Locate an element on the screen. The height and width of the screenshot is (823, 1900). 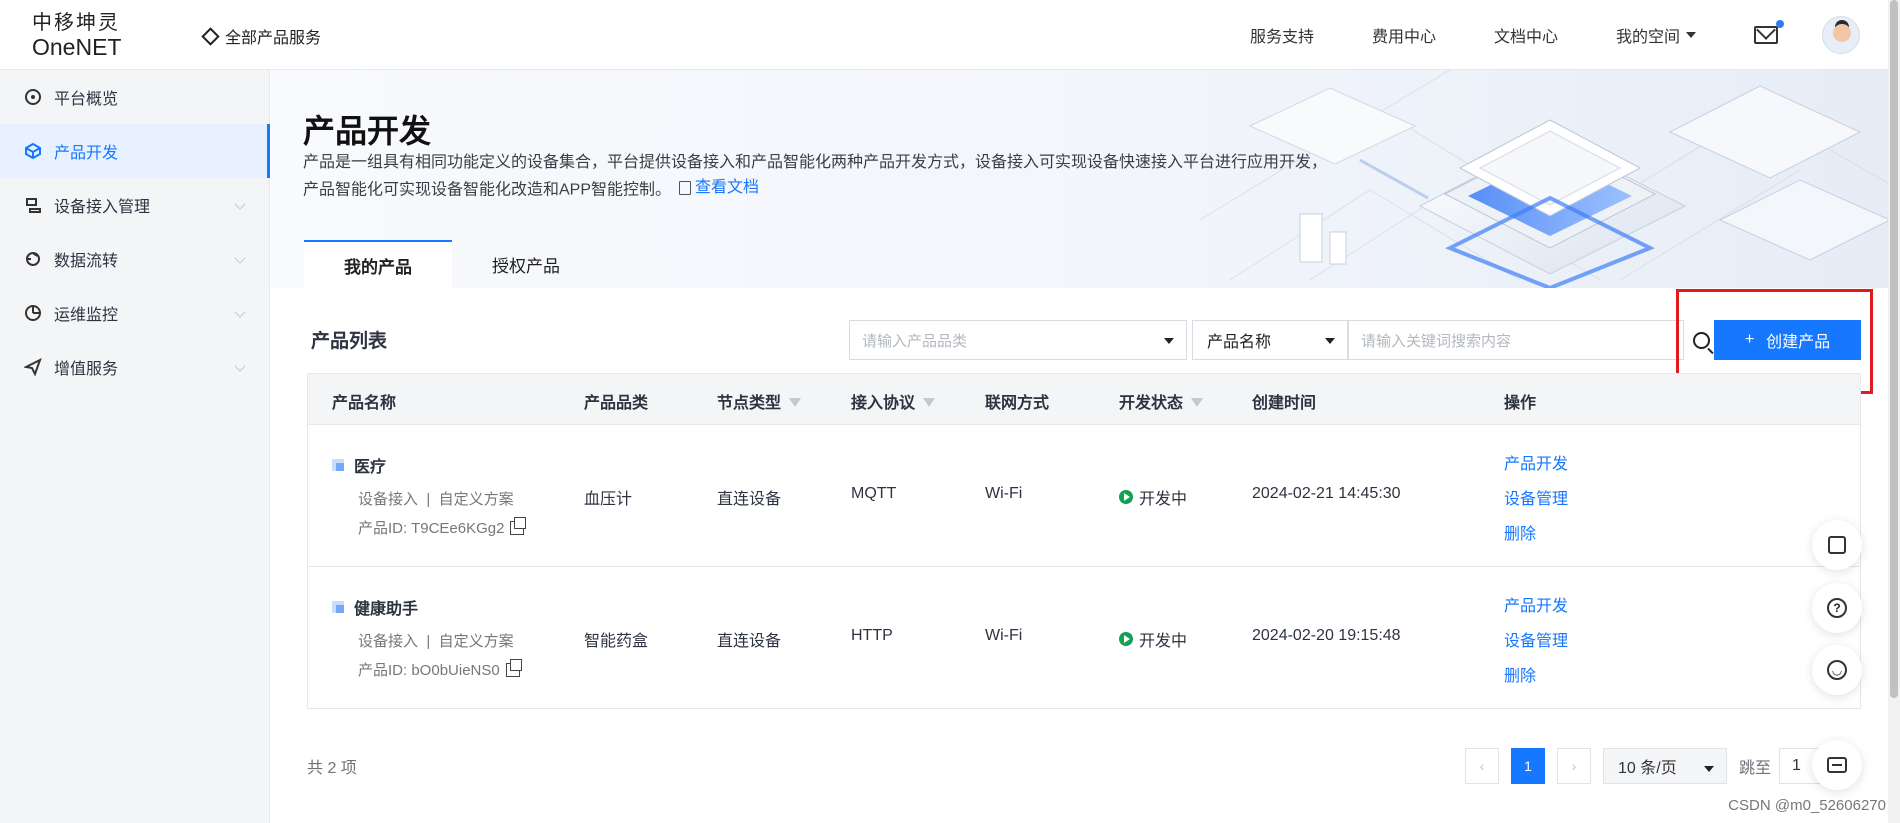
product-id-line: 产品ID: T9CEe6KGg2 is located at coordinates (442, 527).